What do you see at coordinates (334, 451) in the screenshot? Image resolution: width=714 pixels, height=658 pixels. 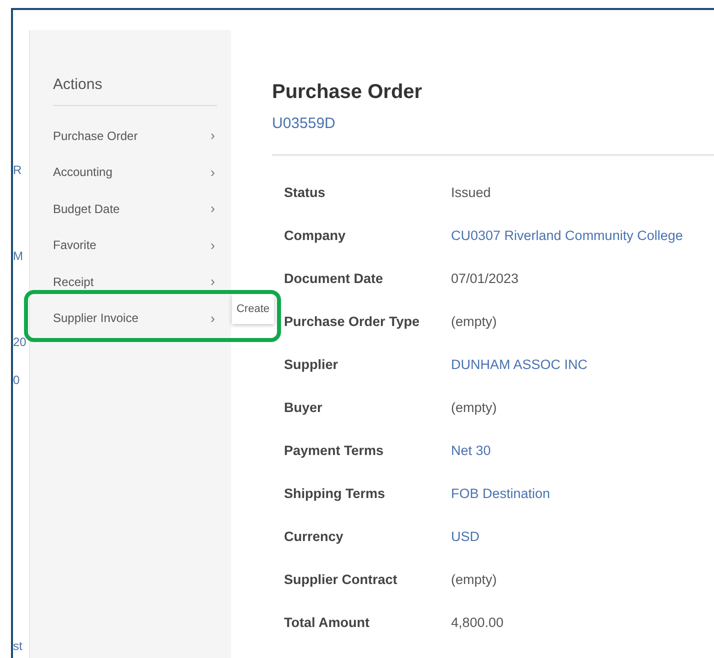 I see `field-label: Payment Terms` at bounding box center [334, 451].